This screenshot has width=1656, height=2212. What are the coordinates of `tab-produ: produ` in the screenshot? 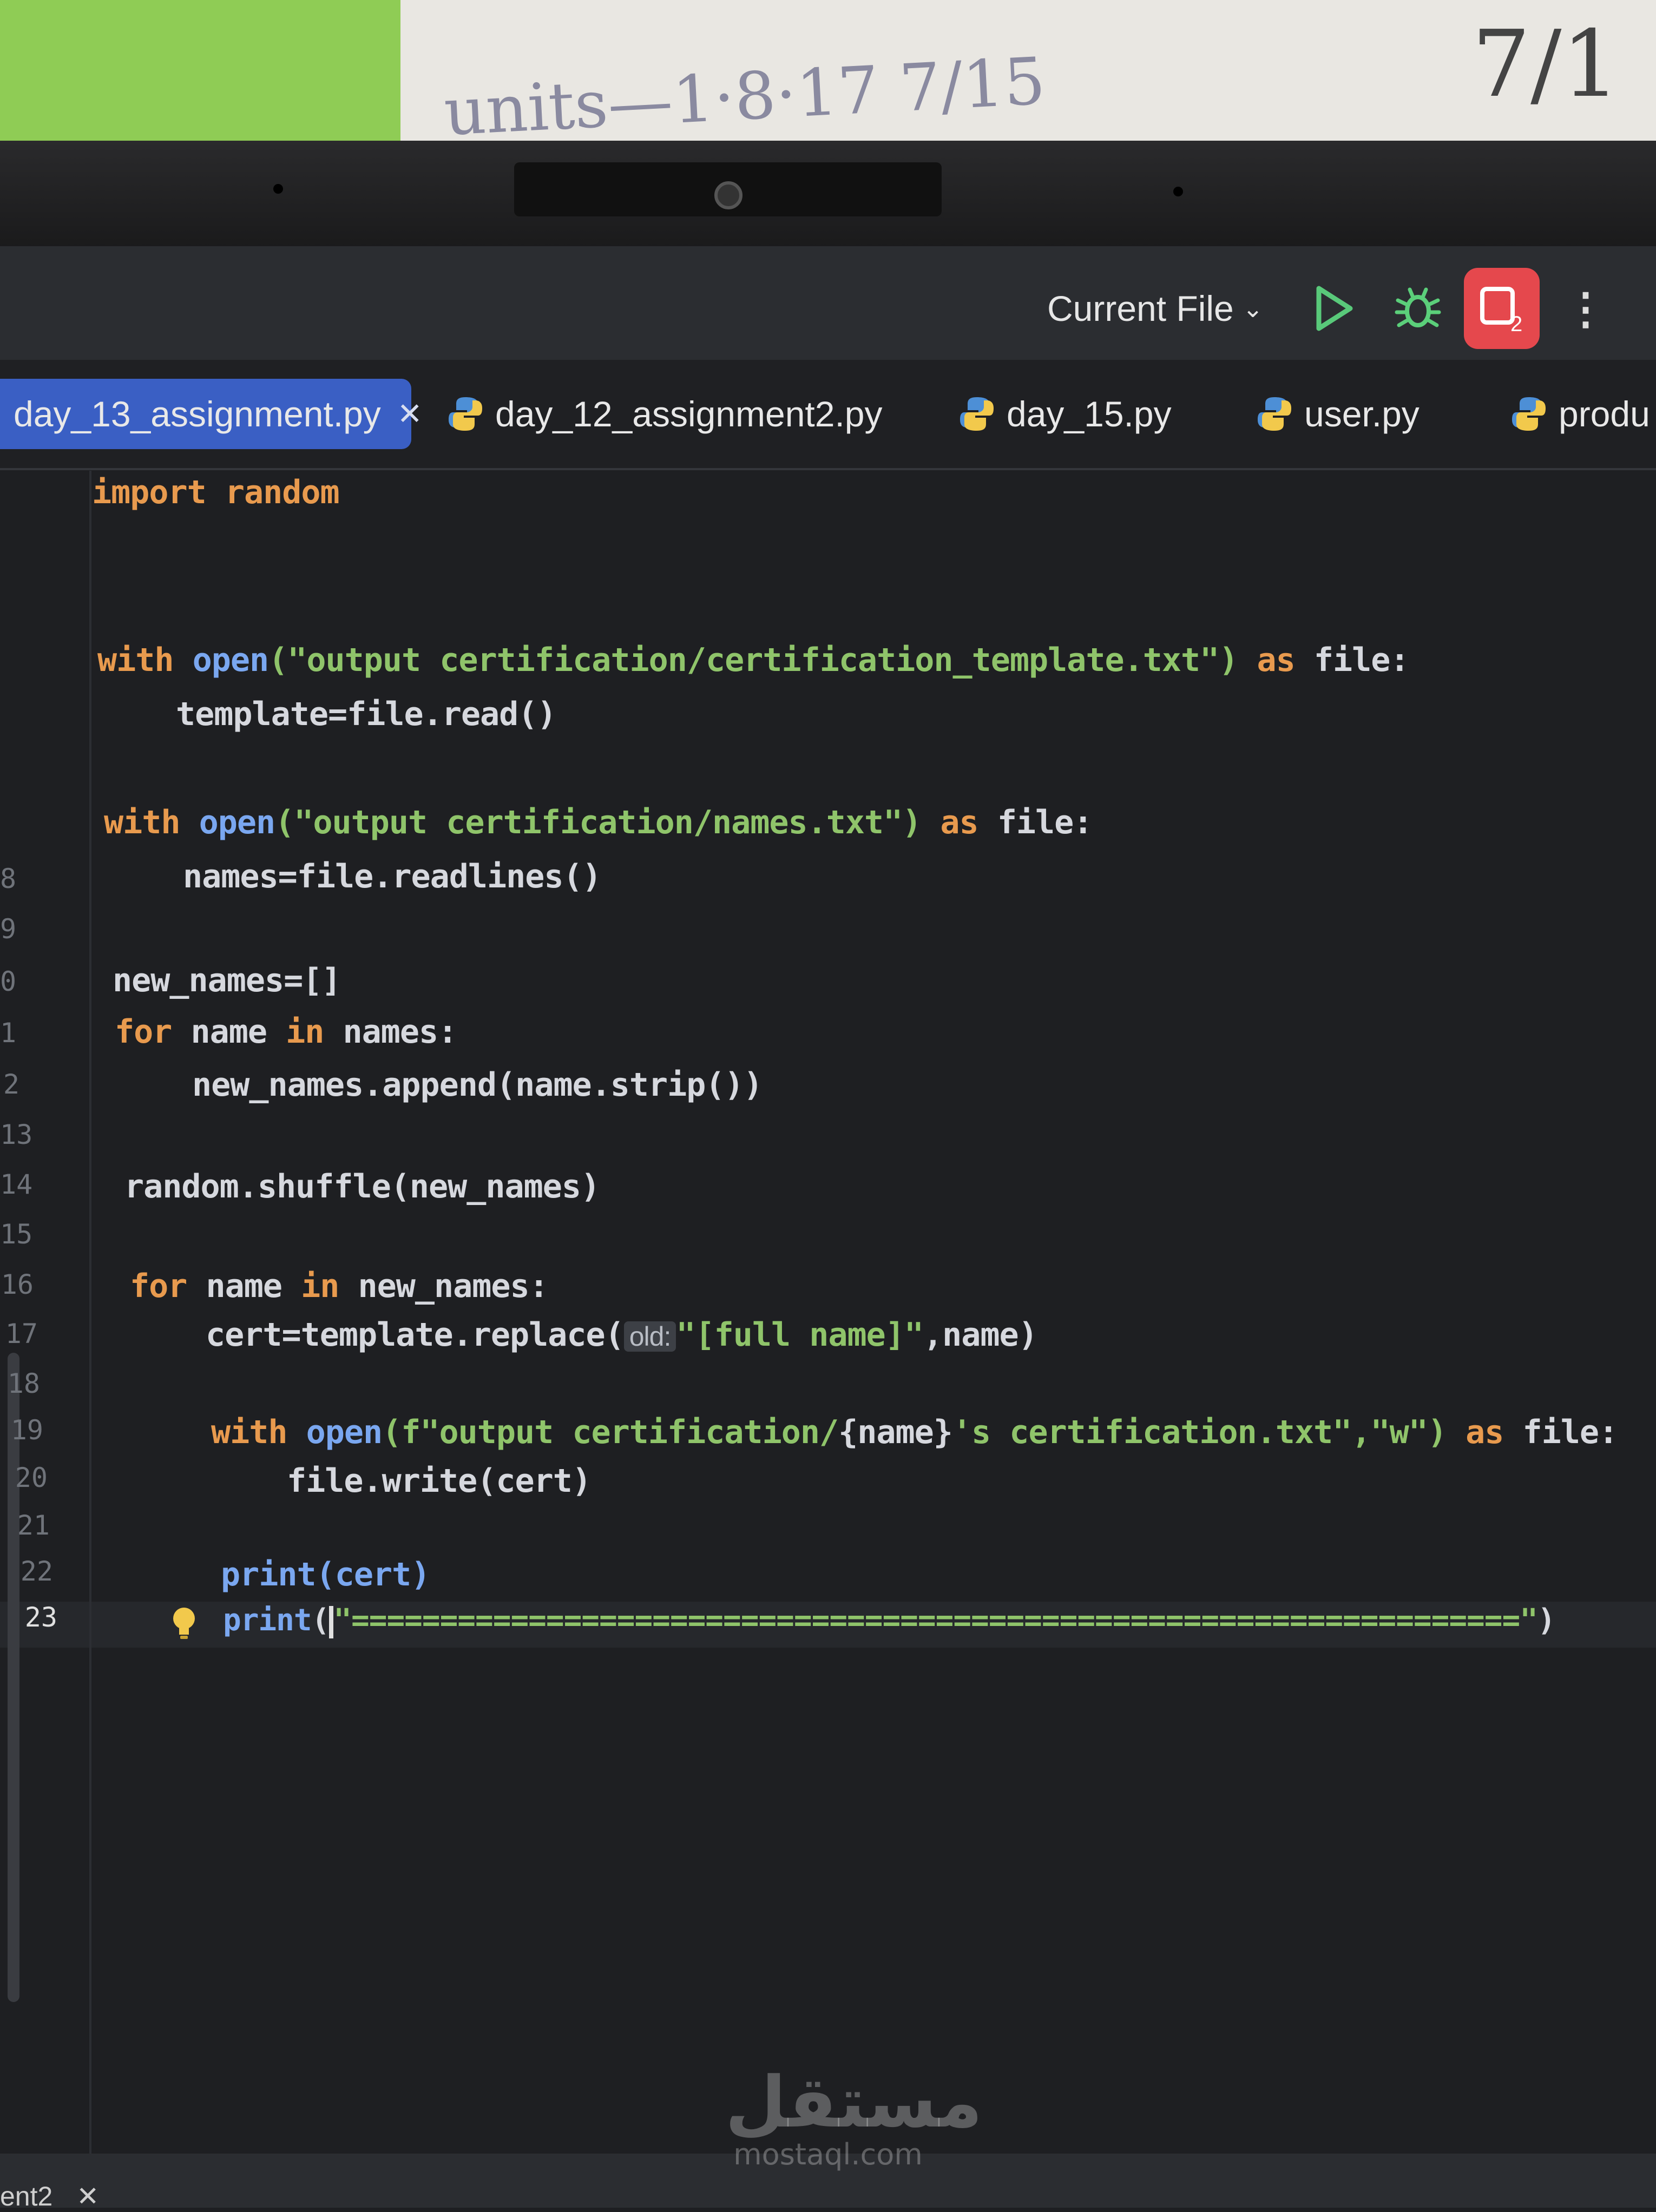 It's located at (1580, 414).